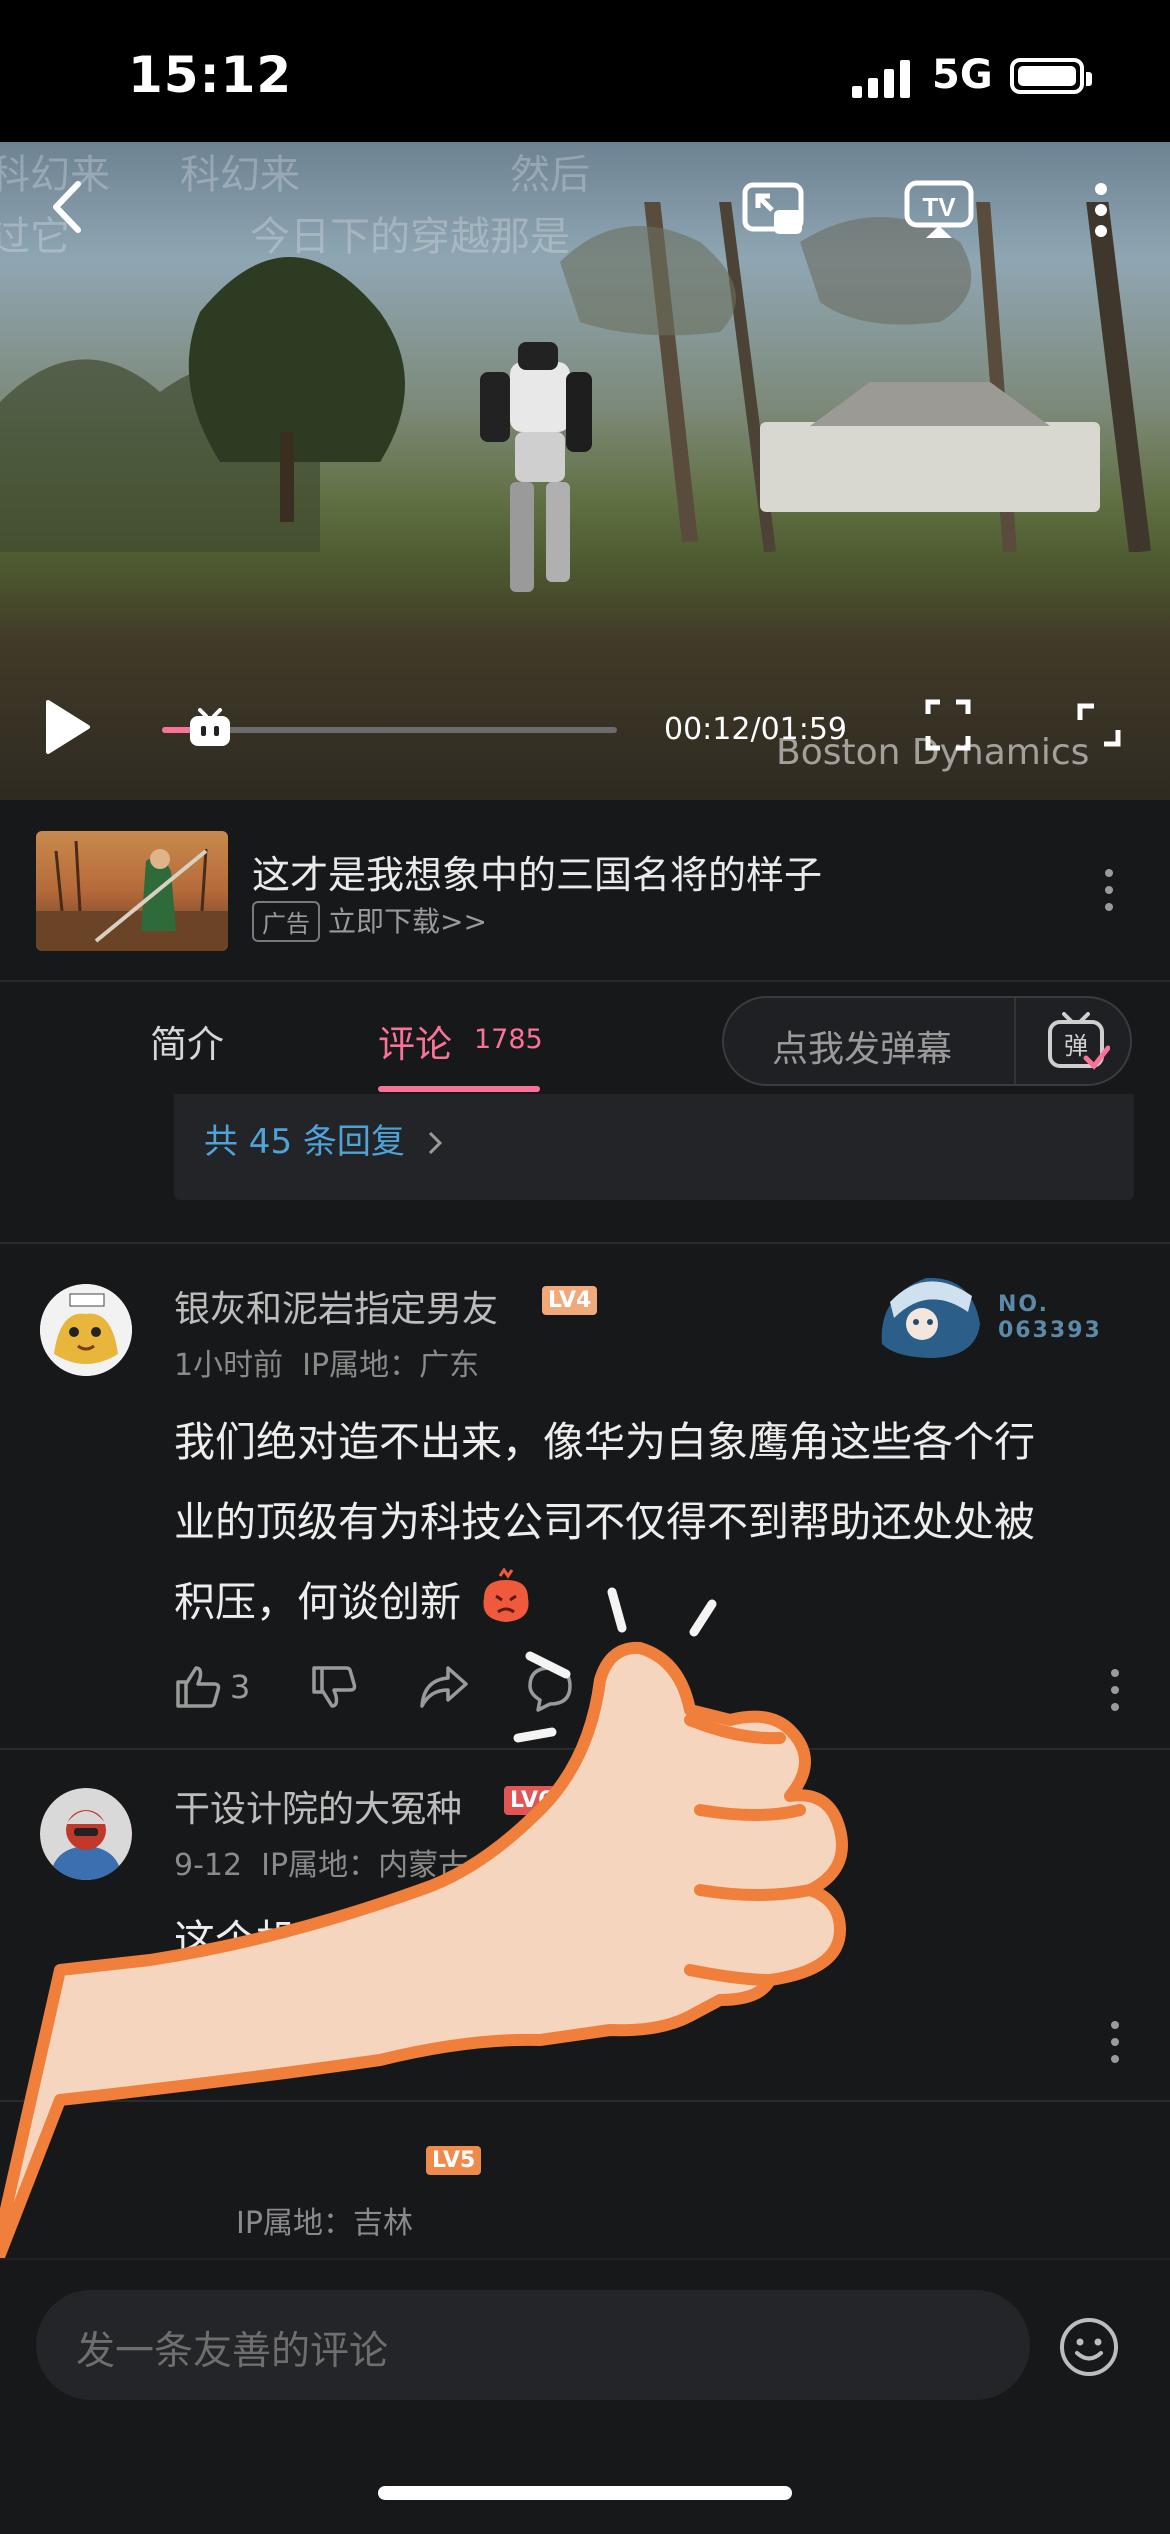  I want to click on back-icon, so click(66, 207).